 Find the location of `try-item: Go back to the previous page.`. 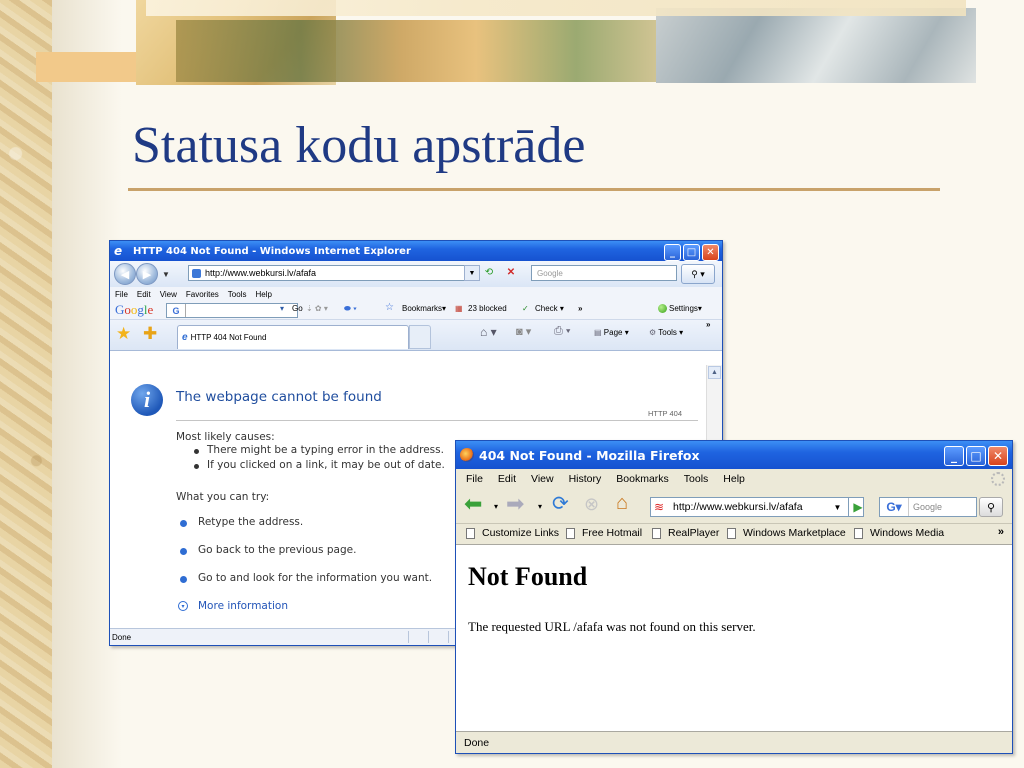

try-item: Go back to the previous page. is located at coordinates (277, 550).